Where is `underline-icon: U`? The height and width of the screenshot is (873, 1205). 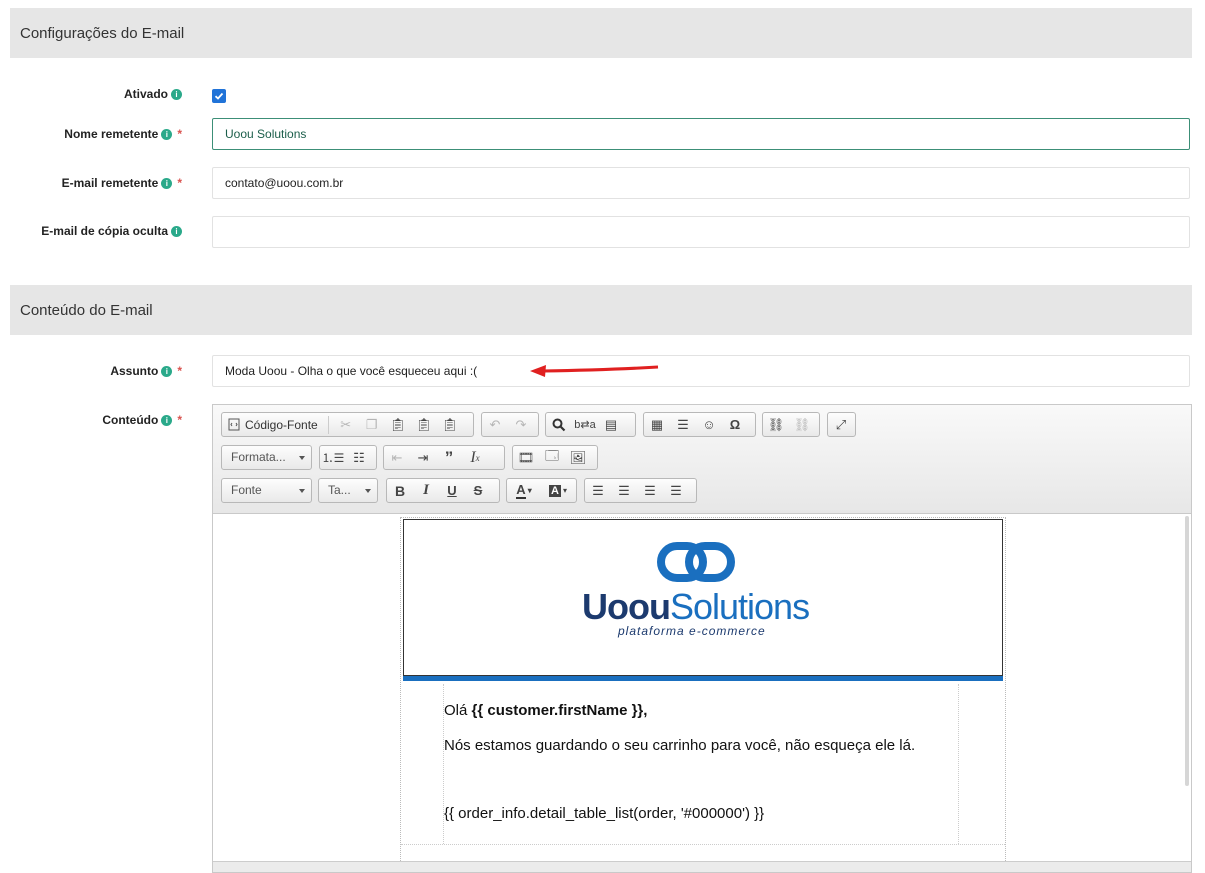
underline-icon: U is located at coordinates (452, 490).